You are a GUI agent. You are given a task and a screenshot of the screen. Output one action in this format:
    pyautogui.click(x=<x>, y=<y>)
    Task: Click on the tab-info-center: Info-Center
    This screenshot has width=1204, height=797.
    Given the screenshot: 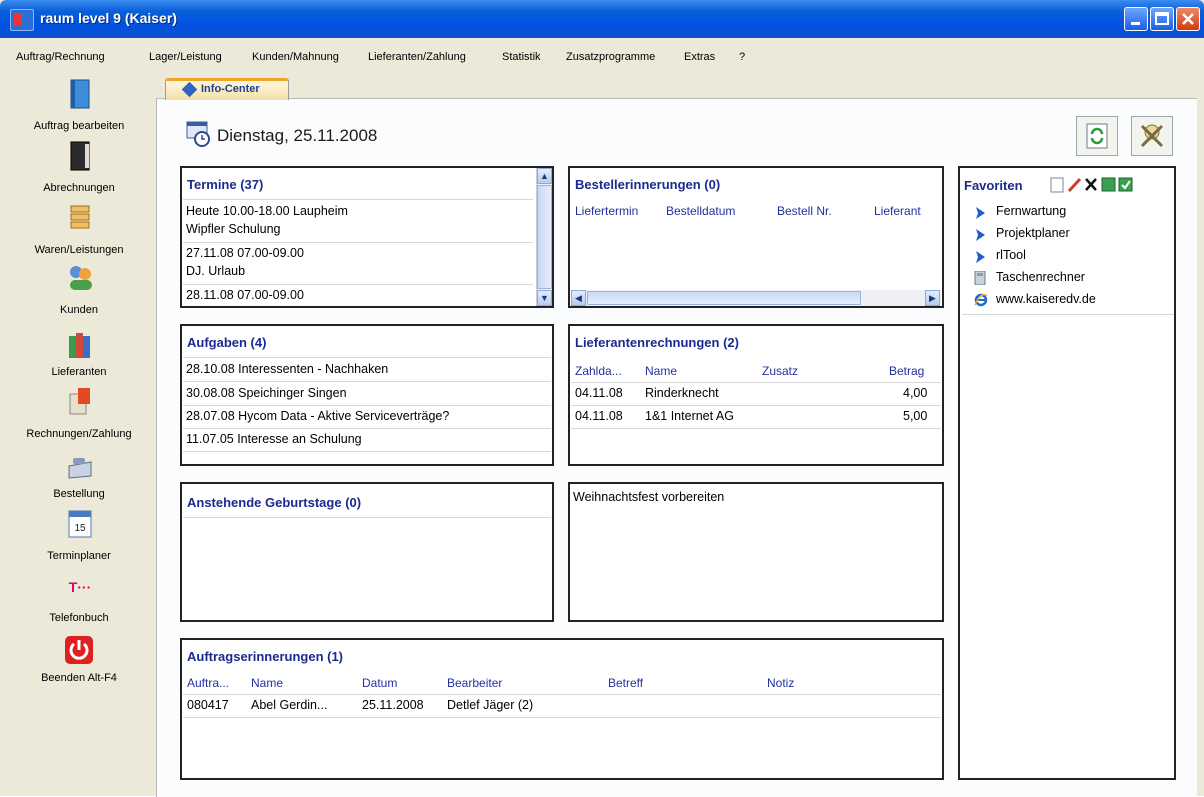 What is the action you would take?
    pyautogui.click(x=227, y=89)
    